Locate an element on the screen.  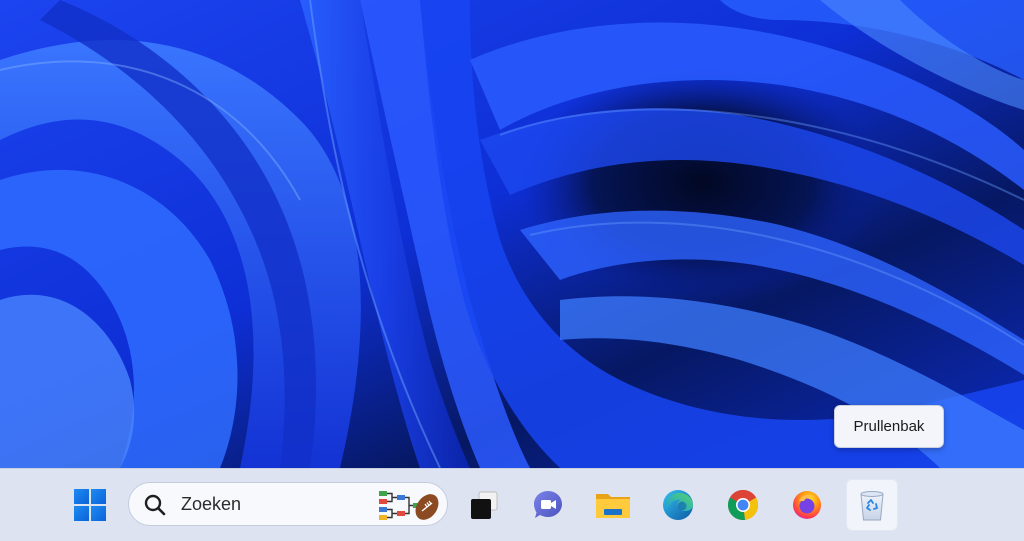
folder-icon is located at coordinates (613, 506).